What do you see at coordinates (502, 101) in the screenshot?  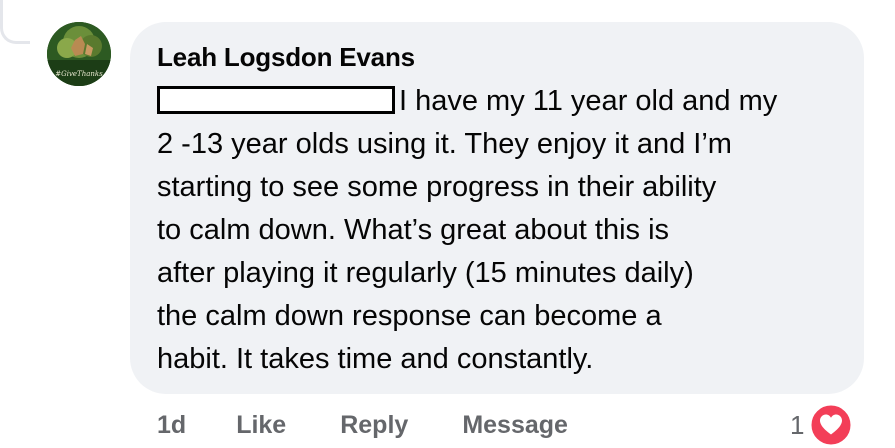 I see `comment-line: I have my 11 year old and my` at bounding box center [502, 101].